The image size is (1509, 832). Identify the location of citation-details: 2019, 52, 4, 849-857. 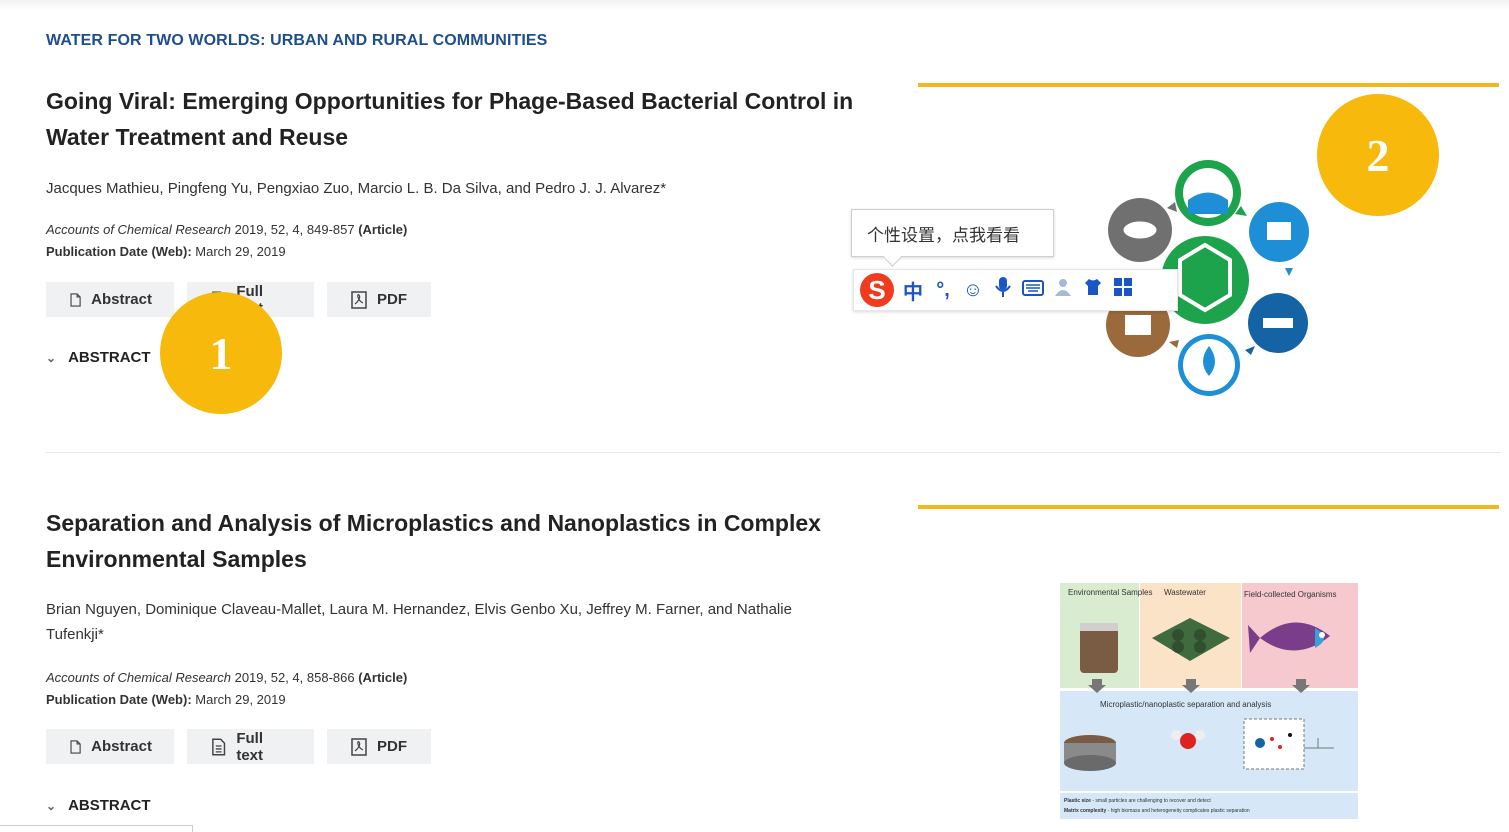
(294, 229).